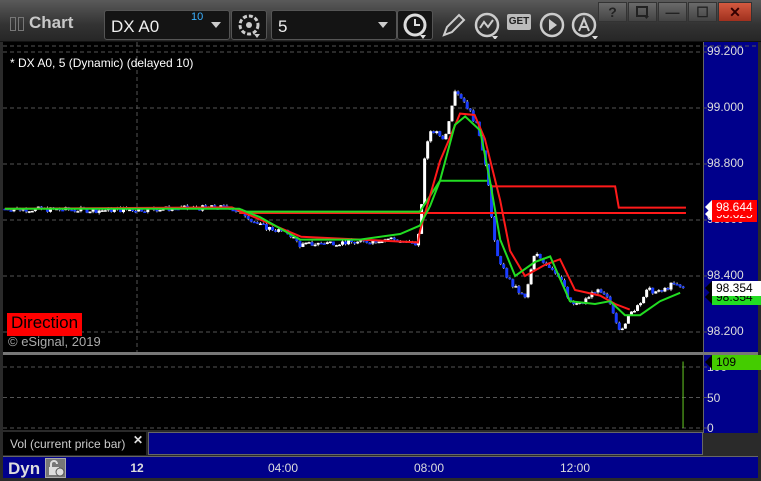 Image resolution: width=761 pixels, height=481 pixels. I want to click on price-tick-label: 98.800, so click(725, 163).